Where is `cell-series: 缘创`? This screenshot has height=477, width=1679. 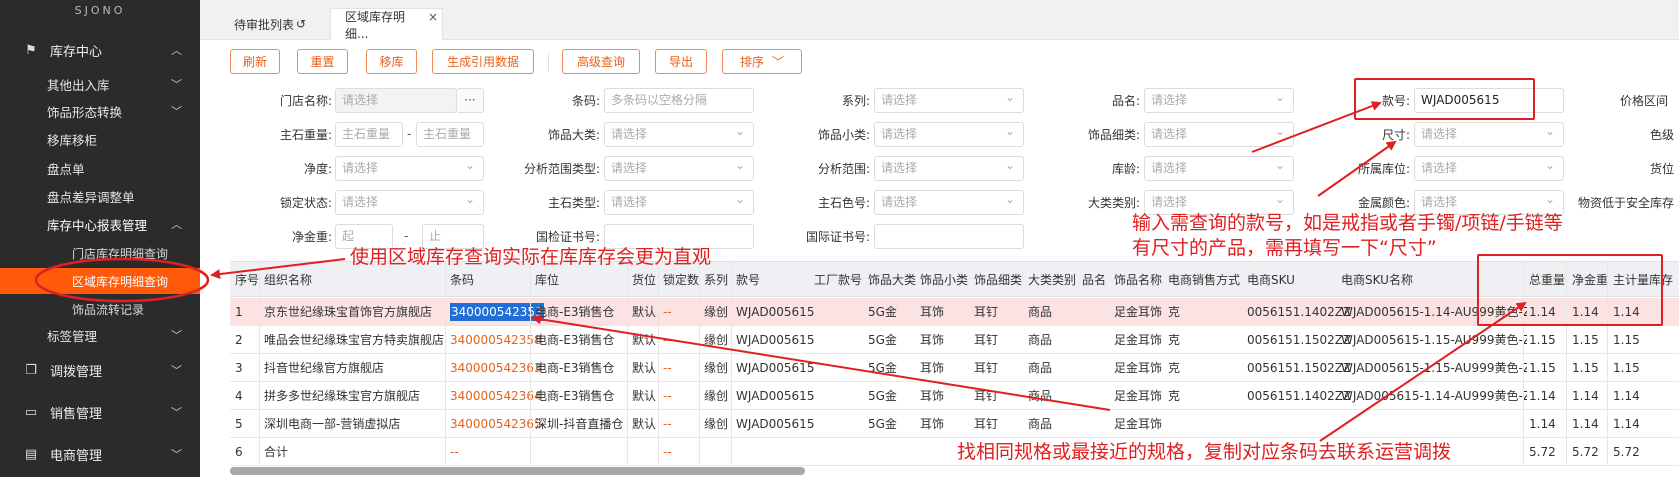
cell-series: 缘创 is located at coordinates (716, 340).